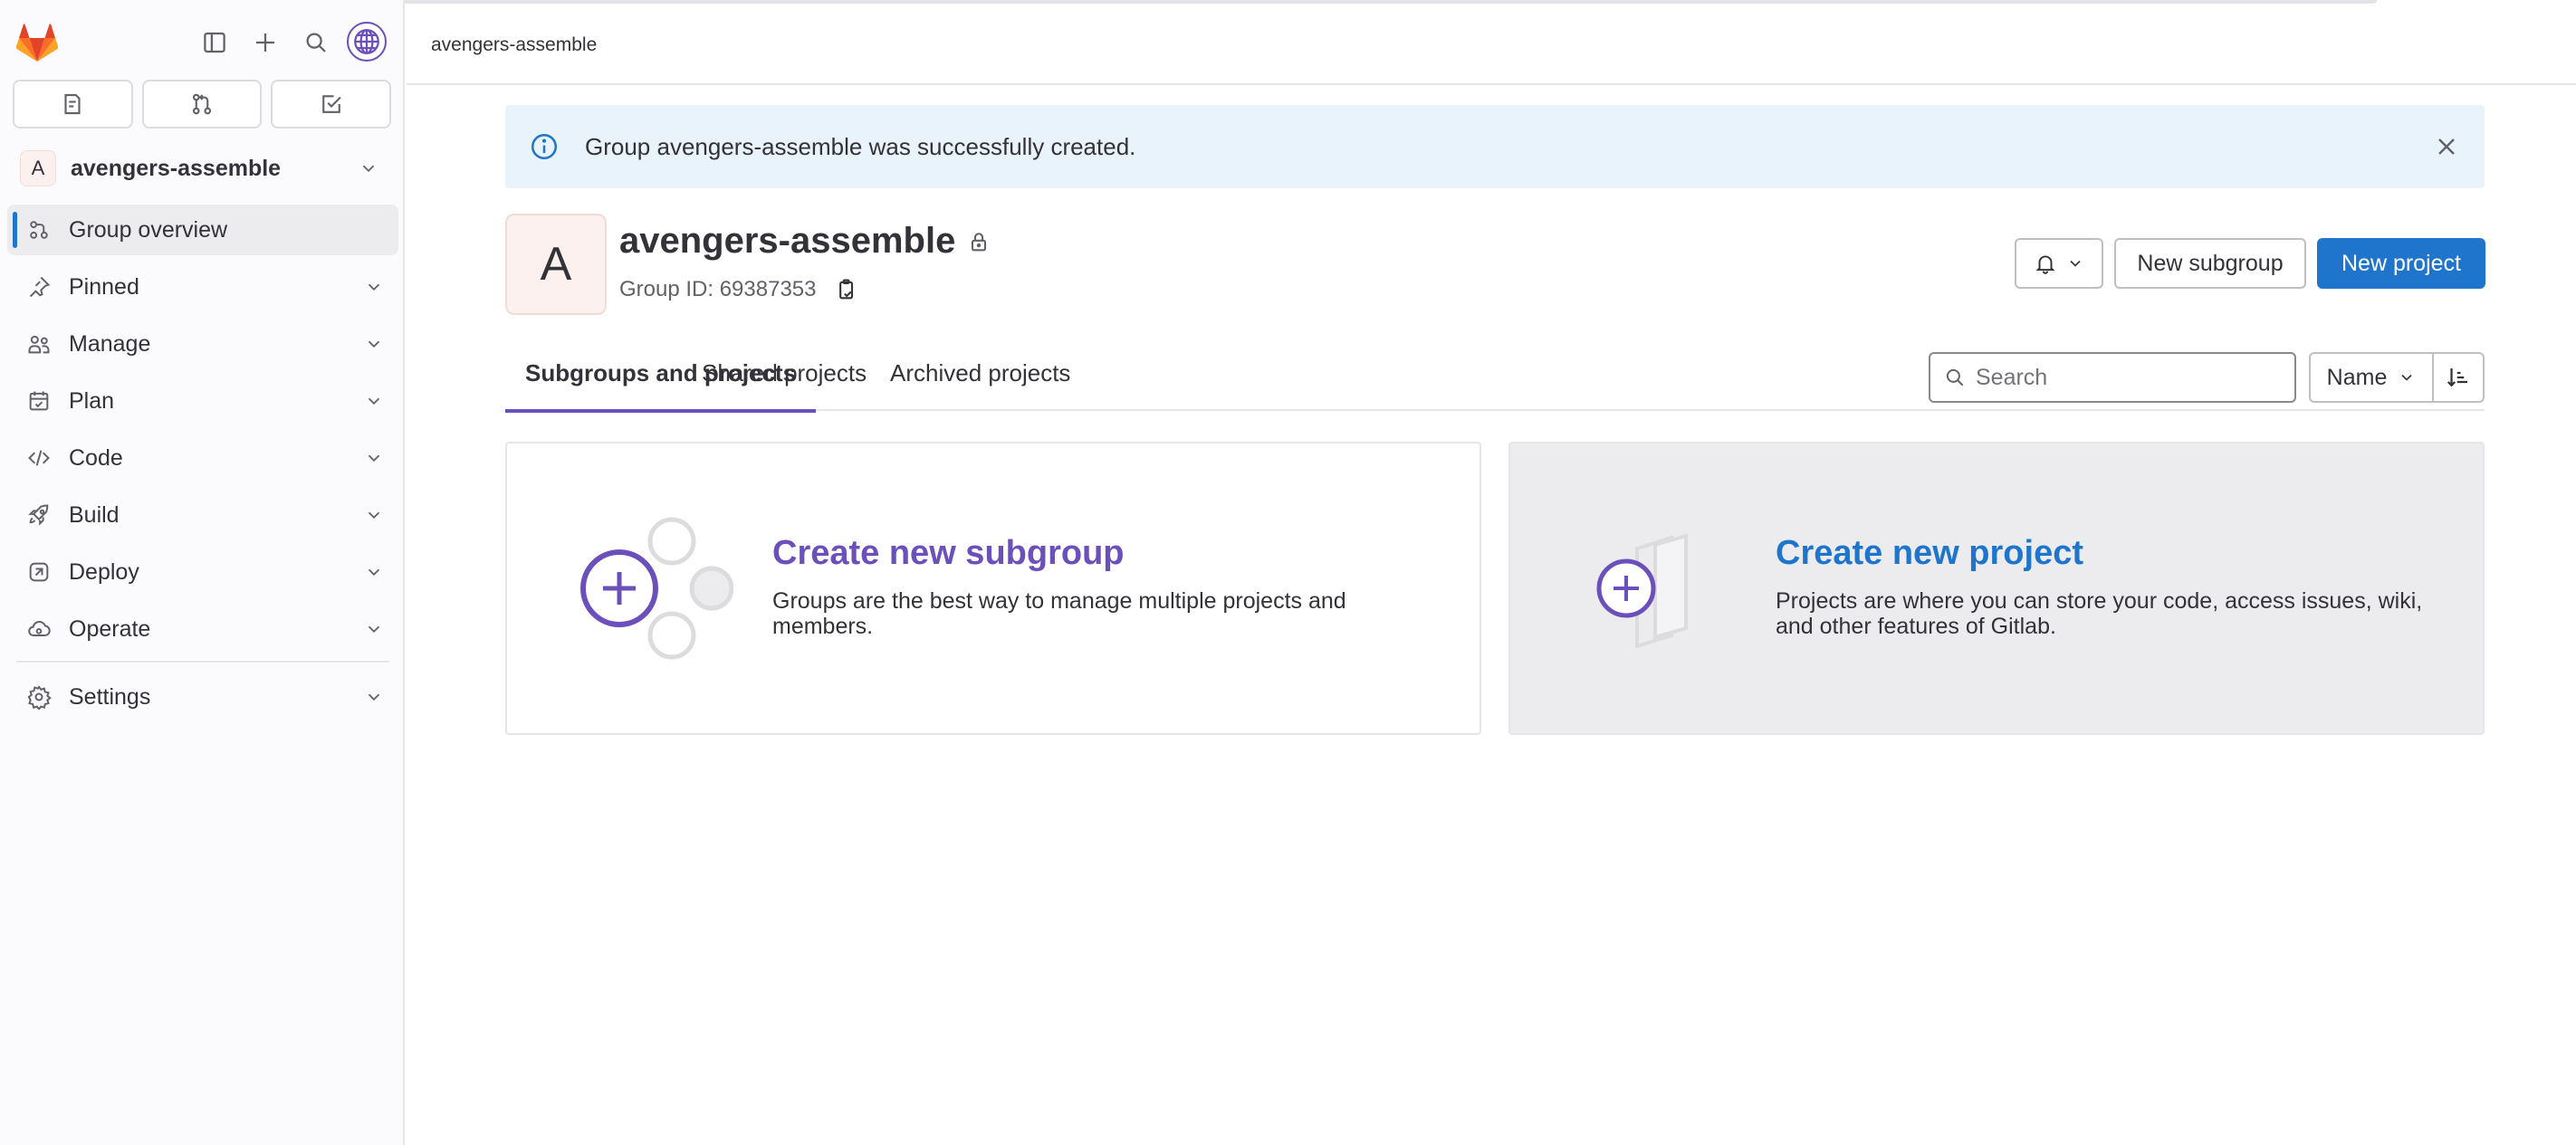 The height and width of the screenshot is (1145, 2576). What do you see at coordinates (148, 229) in the screenshot?
I see `sidebar-item-label: Group overview` at bounding box center [148, 229].